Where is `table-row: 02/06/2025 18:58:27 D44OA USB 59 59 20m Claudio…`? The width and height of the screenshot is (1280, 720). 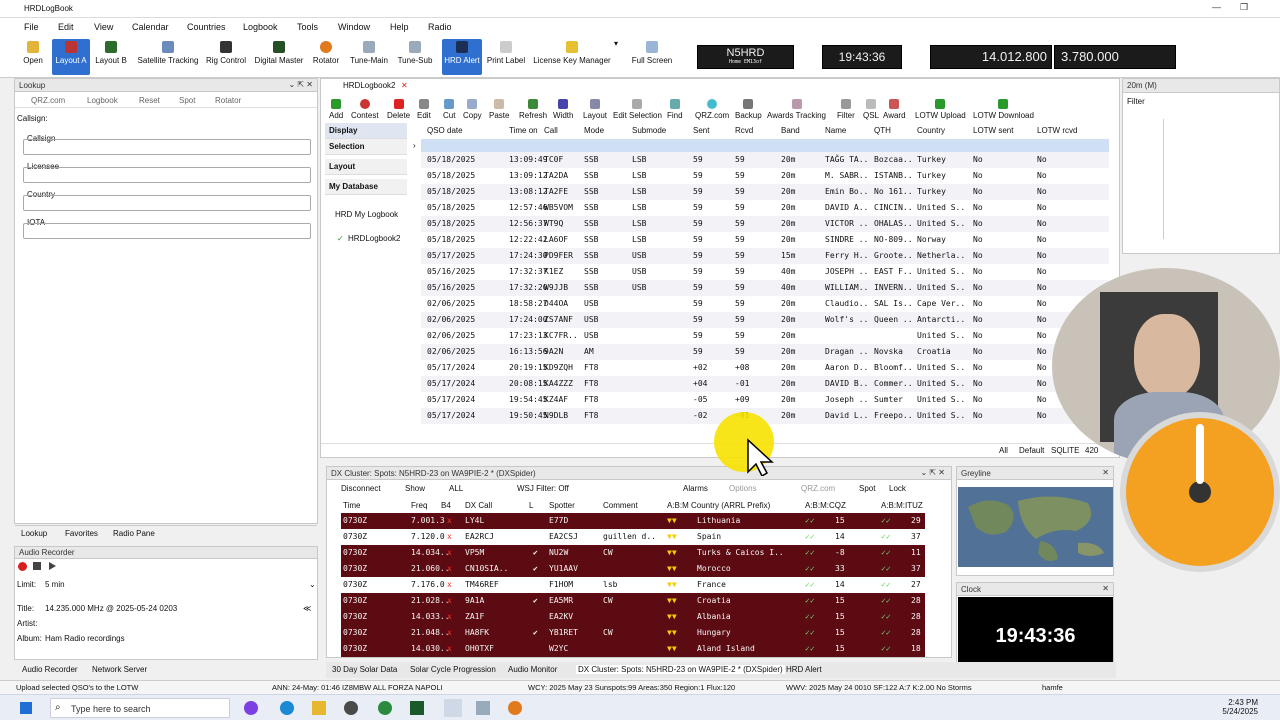
table-row: 02/06/2025 18:58:27 D44OA USB 59 59 20m Claudio… is located at coordinates (765, 304).